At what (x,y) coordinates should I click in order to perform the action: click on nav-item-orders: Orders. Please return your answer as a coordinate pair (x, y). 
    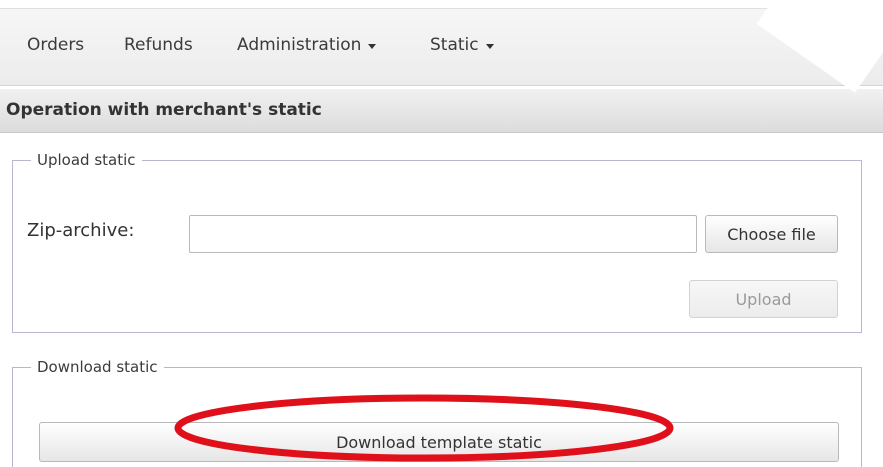
    Looking at the image, I should click on (55, 45).